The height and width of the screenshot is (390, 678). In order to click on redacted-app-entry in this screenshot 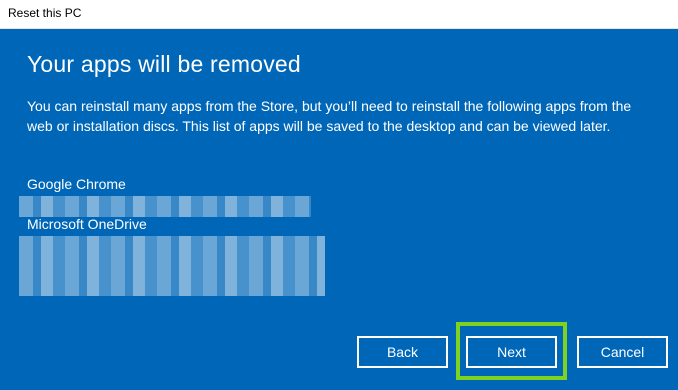, I will do `click(165, 206)`.